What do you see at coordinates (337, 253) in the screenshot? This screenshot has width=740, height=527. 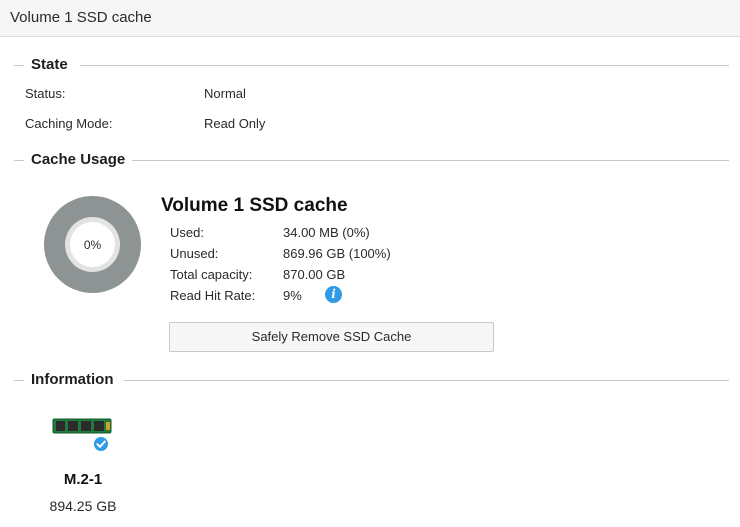 I see `unused-value: 869.96 GB (100%)` at bounding box center [337, 253].